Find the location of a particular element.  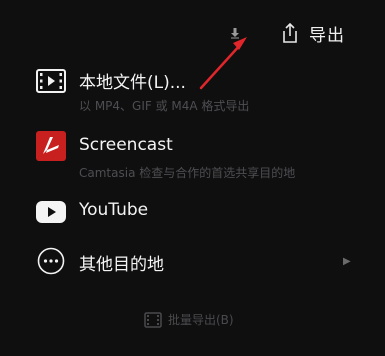

screencast-logo-icon is located at coordinates (51, 146).